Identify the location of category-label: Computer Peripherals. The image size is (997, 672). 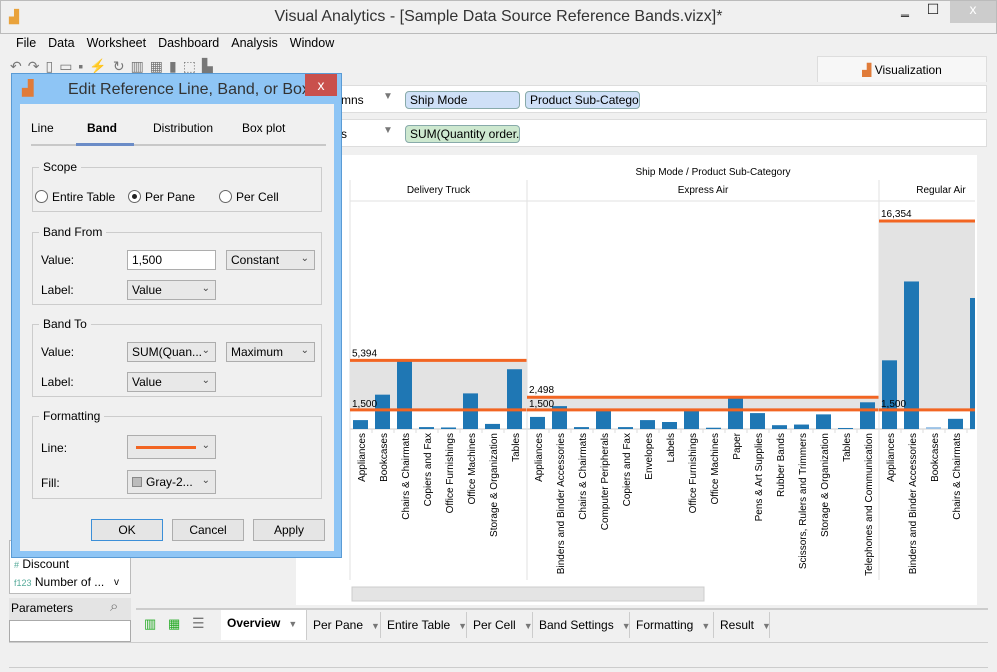
(605, 481).